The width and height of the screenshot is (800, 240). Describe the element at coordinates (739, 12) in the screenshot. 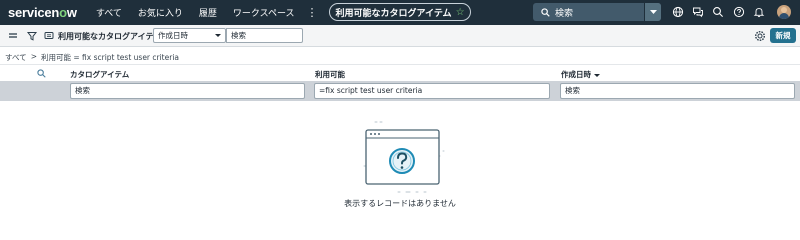

I see `help-icon` at that location.